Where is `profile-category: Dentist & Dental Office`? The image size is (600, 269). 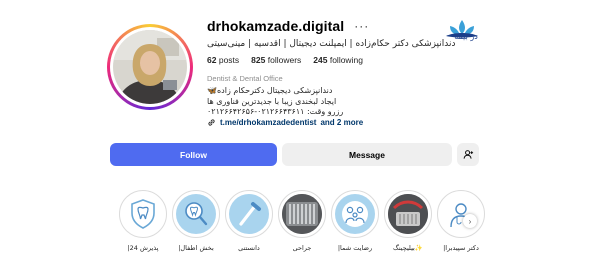
profile-category: Dentist & Dental Office is located at coordinates (245, 78).